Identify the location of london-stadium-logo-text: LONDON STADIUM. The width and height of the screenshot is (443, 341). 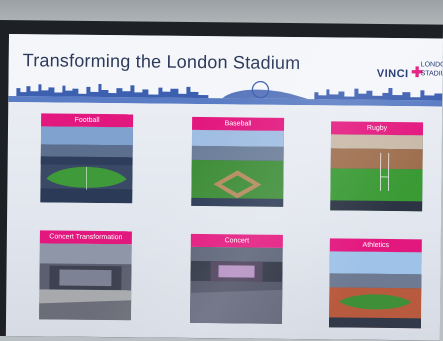
(432, 69).